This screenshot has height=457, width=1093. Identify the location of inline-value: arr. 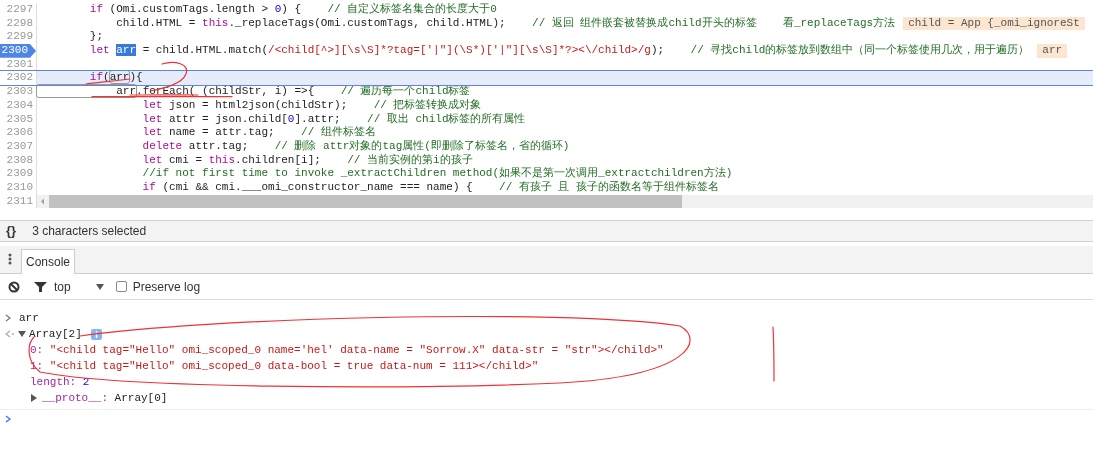
(1052, 51).